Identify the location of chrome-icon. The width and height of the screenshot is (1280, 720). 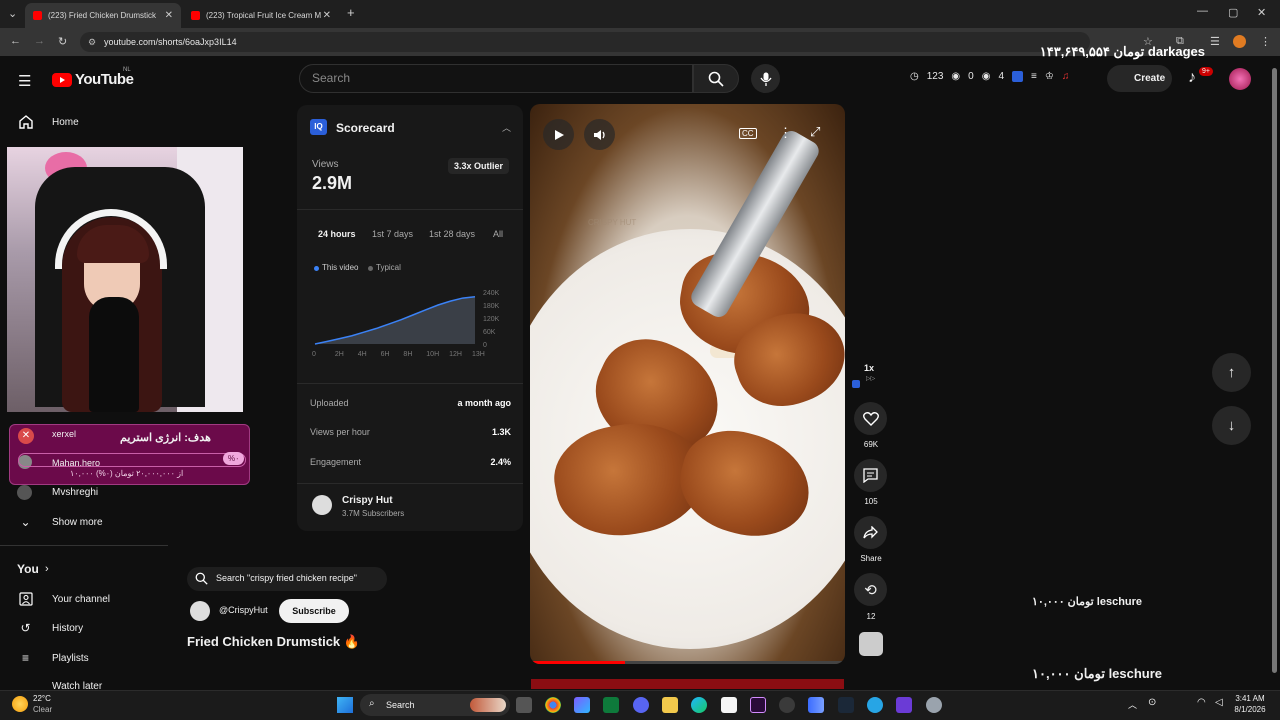
(553, 705).